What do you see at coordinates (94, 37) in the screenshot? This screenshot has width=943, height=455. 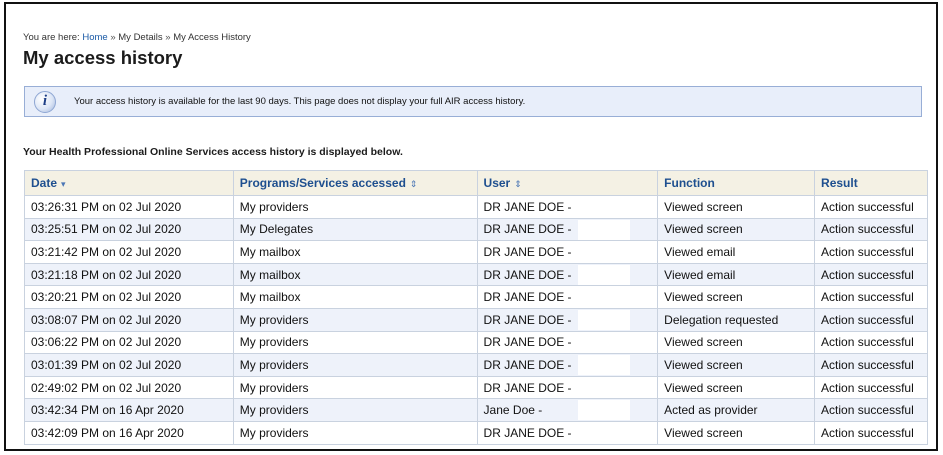 I see `breadcrumb-home-link: Home` at bounding box center [94, 37].